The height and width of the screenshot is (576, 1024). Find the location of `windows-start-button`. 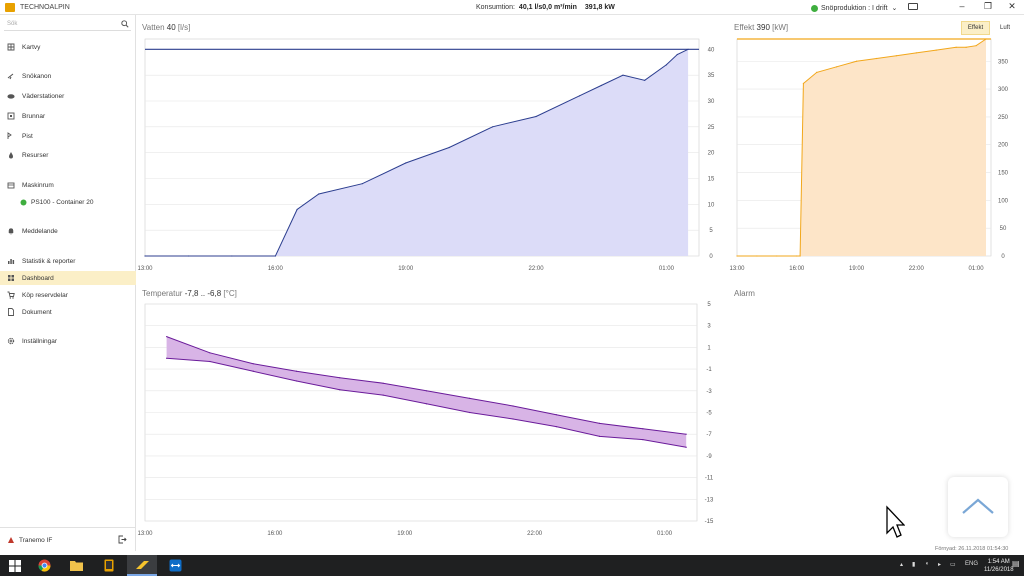

windows-start-button is located at coordinates (15, 565).